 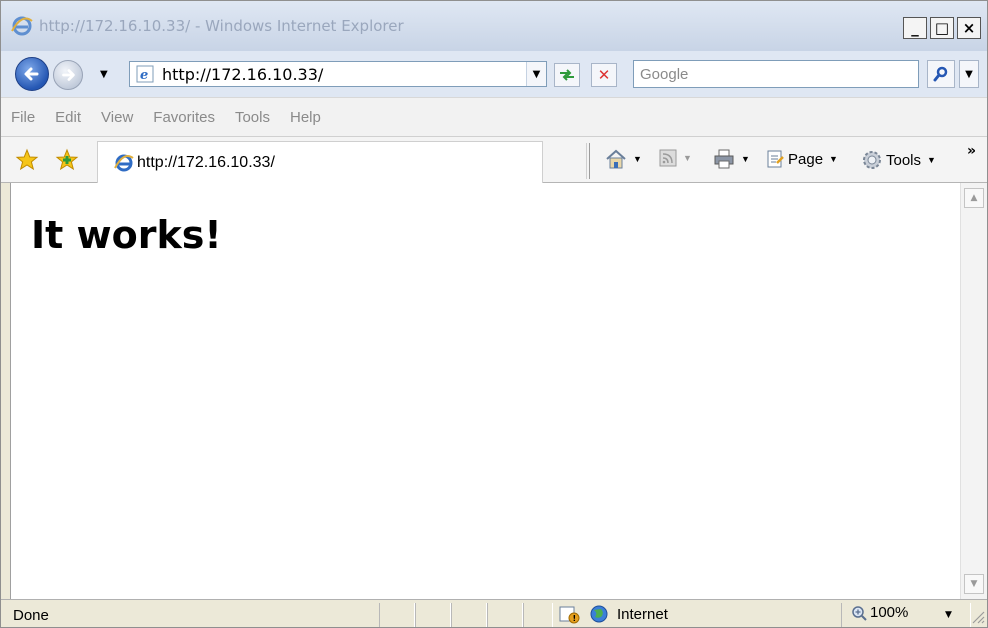 What do you see at coordinates (637, 159) in the screenshot?
I see `home-dropdown-icon: ▼` at bounding box center [637, 159].